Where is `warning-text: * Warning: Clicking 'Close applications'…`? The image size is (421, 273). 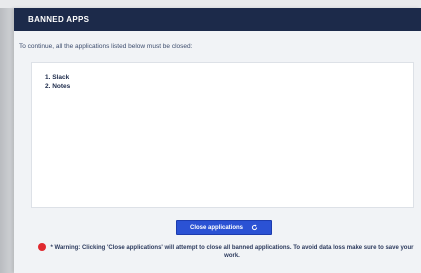 warning-text: * Warning: Clicking 'Close applications'… is located at coordinates (232, 252).